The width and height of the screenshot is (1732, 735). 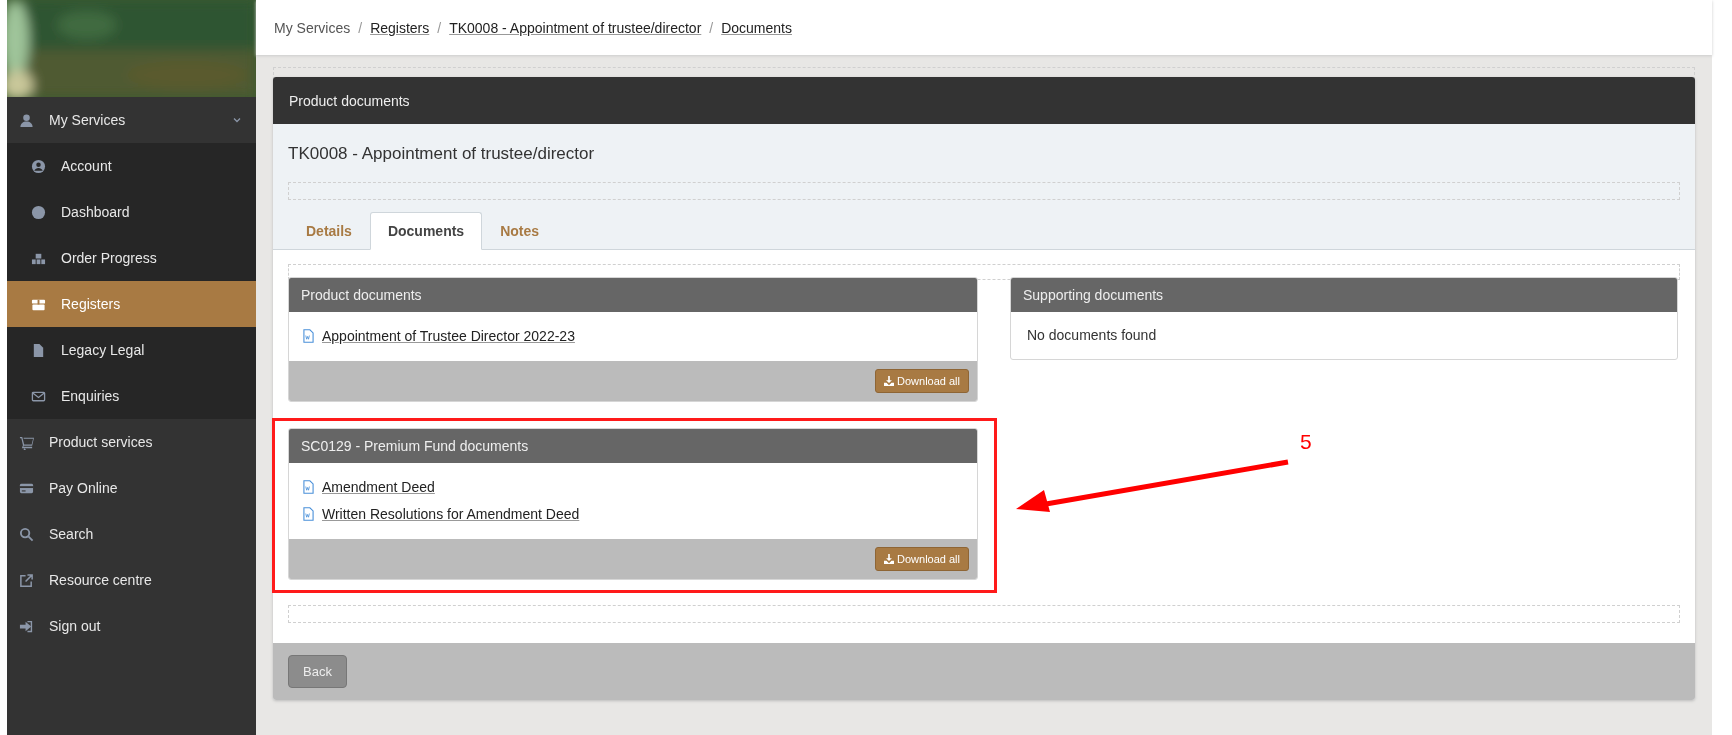 What do you see at coordinates (131, 166) in the screenshot?
I see `nav-item: Account` at bounding box center [131, 166].